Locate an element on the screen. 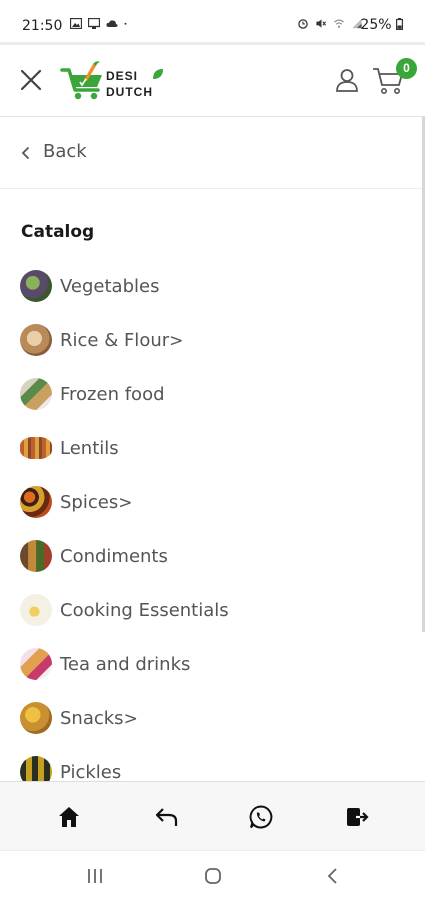  menu-item-lentils: Lentils is located at coordinates (210, 448).